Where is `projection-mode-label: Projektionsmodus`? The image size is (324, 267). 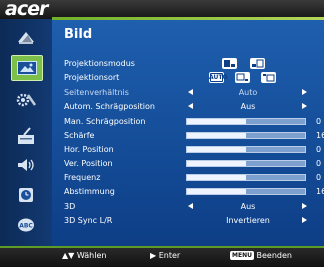
projection-mode-label: Projektionsmodus is located at coordinates (99, 63).